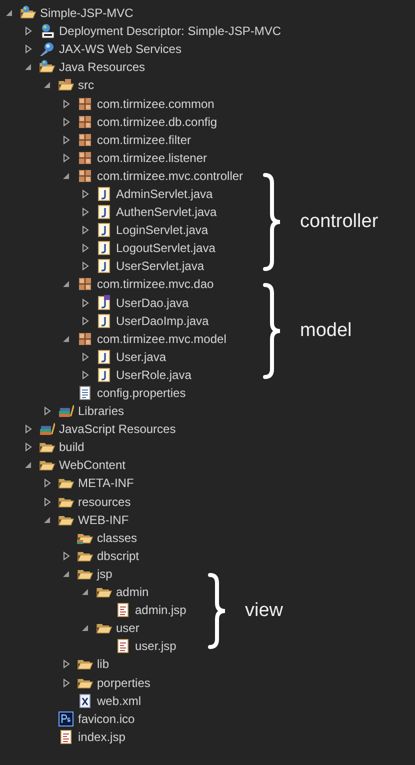 This screenshot has height=765, width=415. Describe the element at coordinates (117, 429) in the screenshot. I see `tree-item-label: JavaScript Resources` at that location.